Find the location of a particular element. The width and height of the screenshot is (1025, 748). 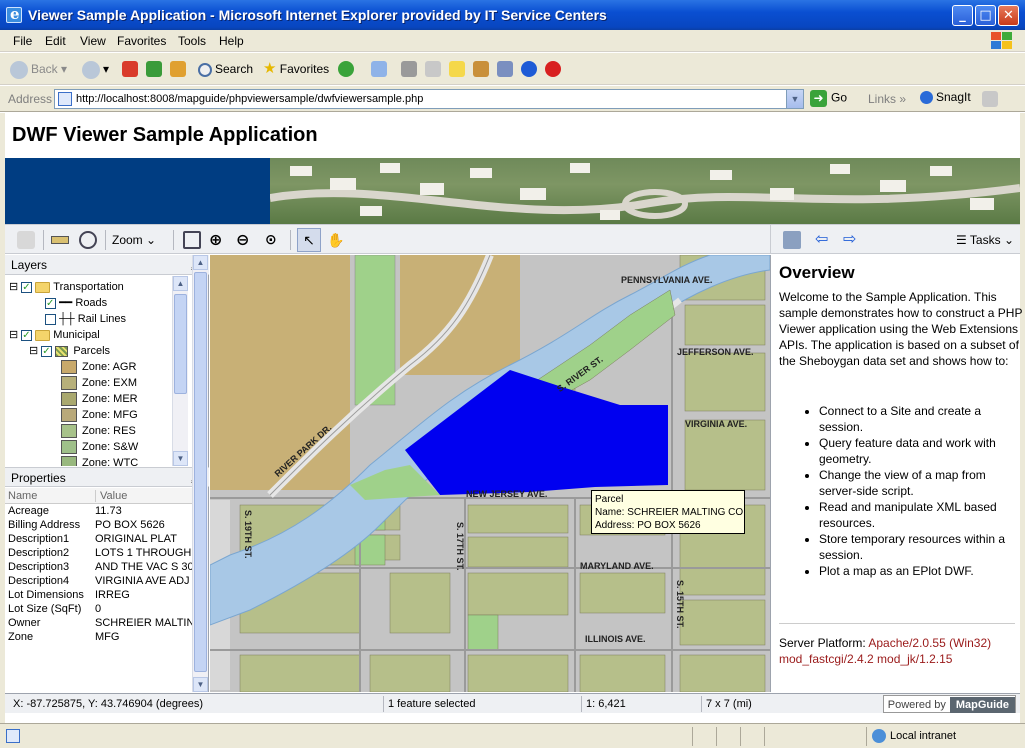

street-label: S. 15TH ST. is located at coordinates (680, 604).